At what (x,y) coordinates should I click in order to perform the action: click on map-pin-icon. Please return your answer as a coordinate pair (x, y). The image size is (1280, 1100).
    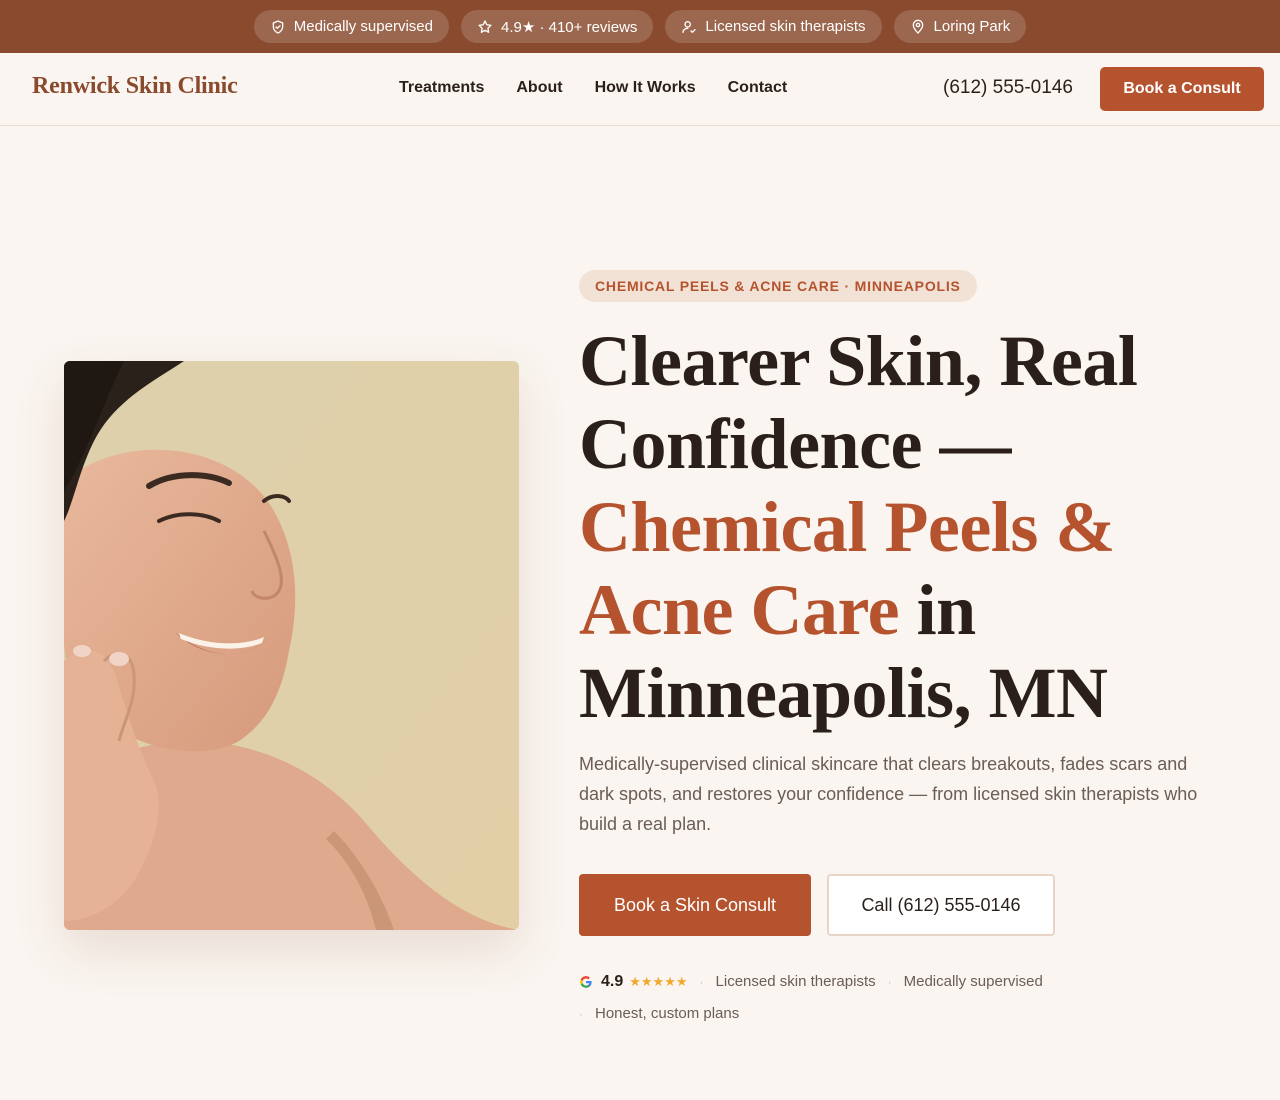
    Looking at the image, I should click on (917, 26).